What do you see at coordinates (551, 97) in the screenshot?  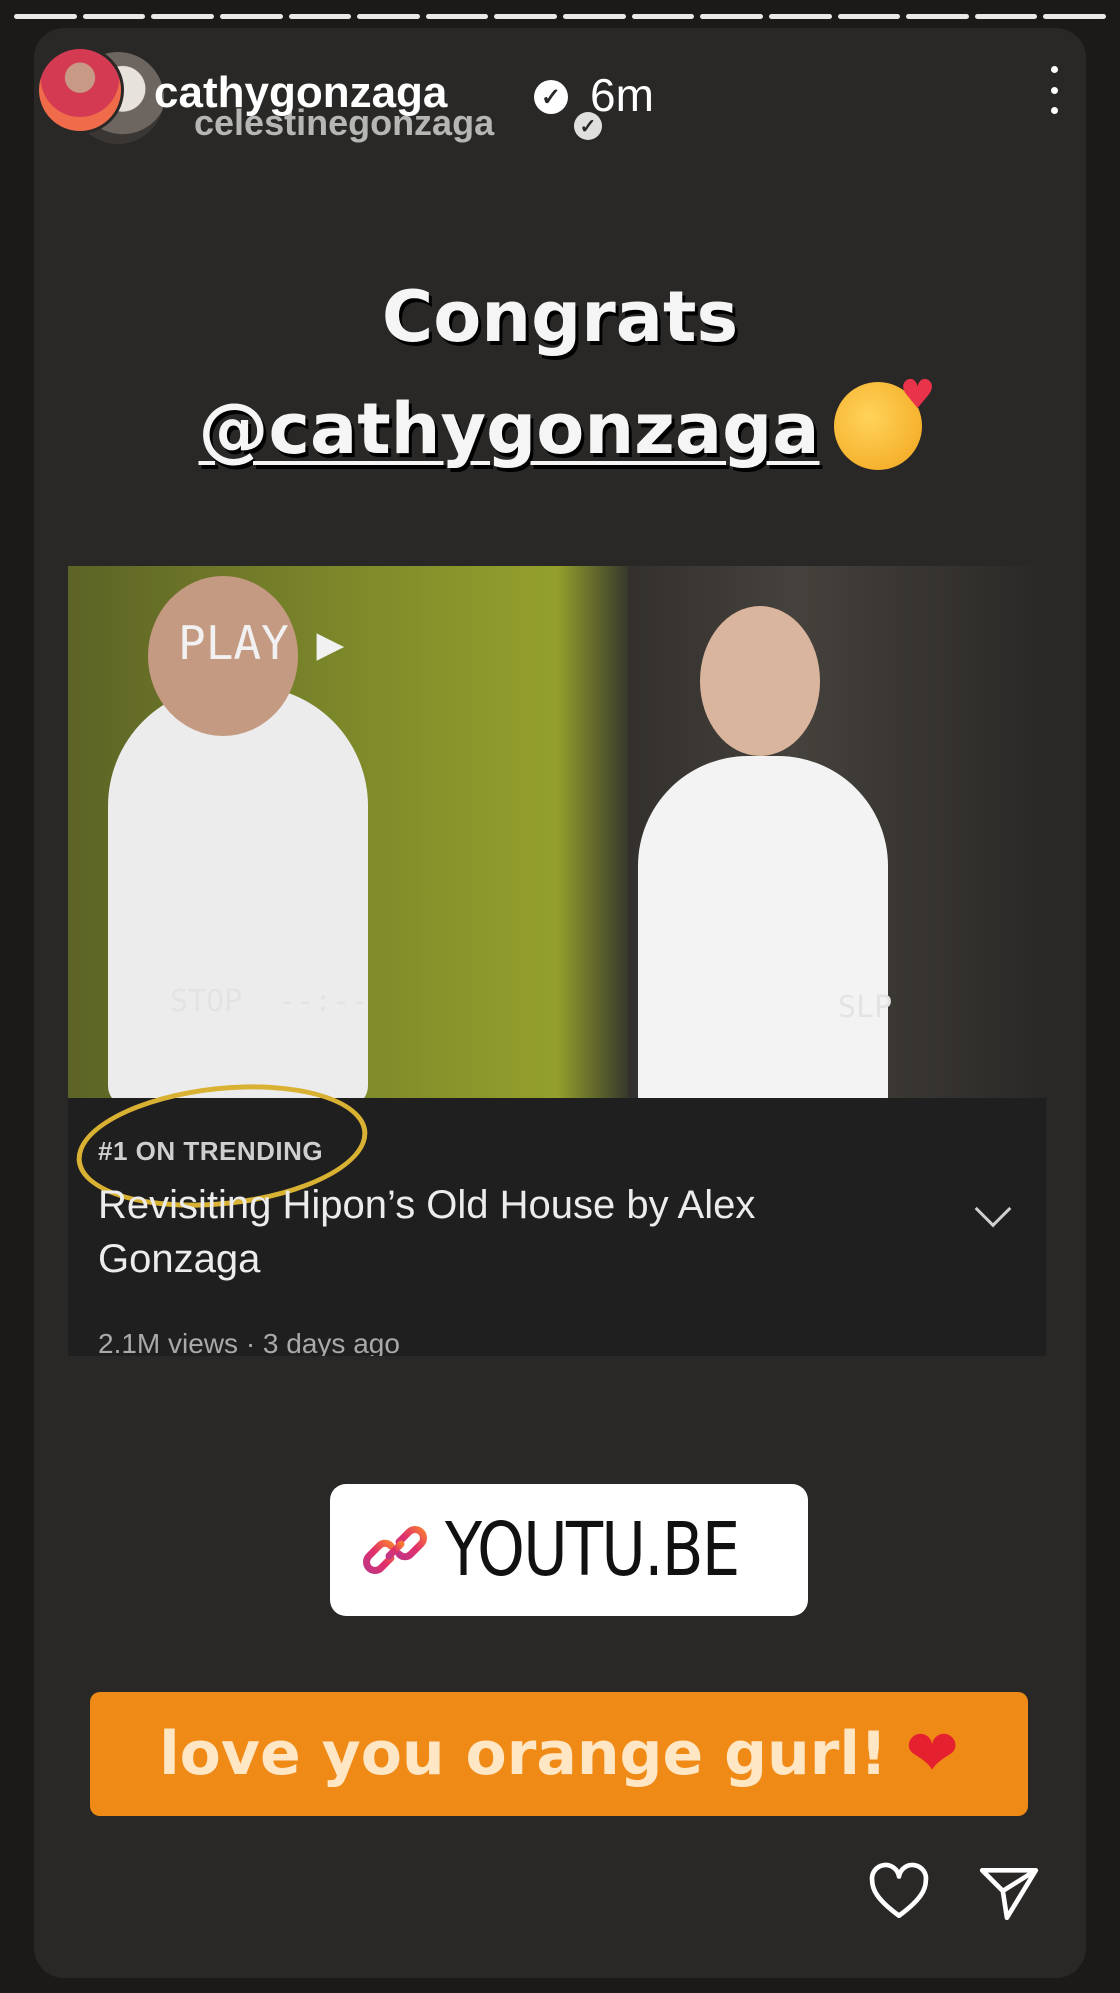 I see `verified-badge-icon: ✓` at bounding box center [551, 97].